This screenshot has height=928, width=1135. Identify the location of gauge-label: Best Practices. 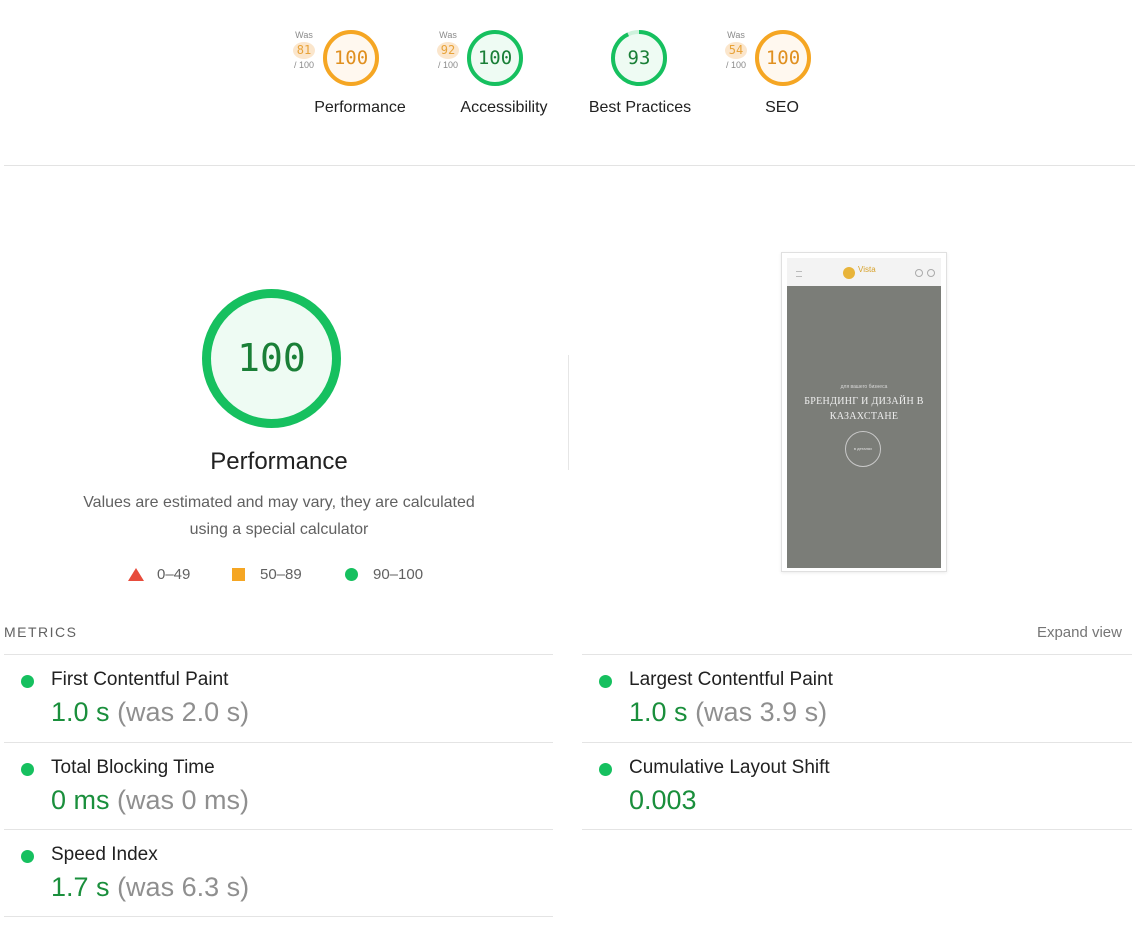
(640, 107).